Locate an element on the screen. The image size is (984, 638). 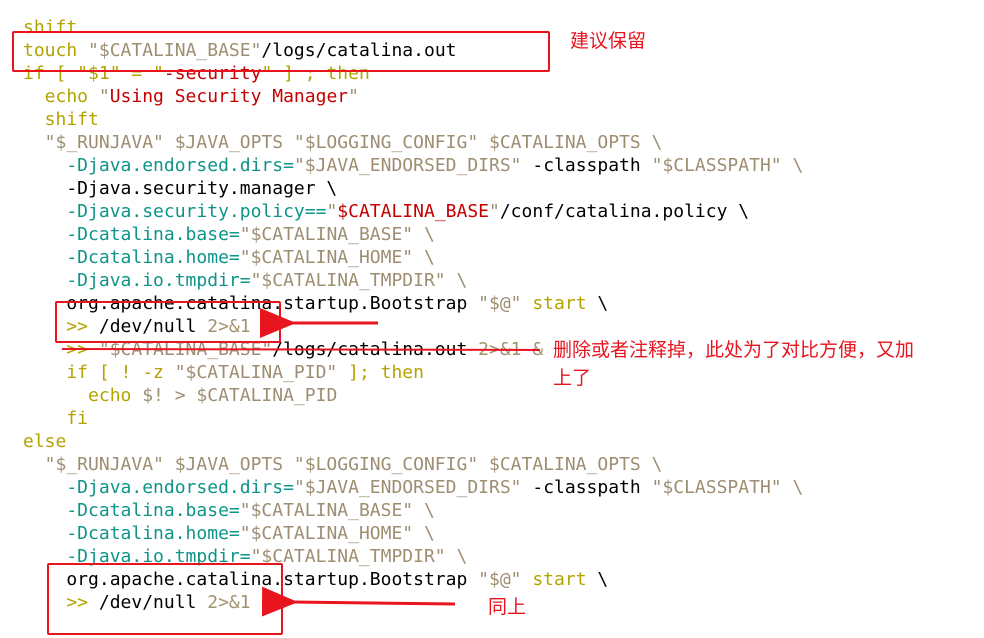
delete-note-line2: 上了 is located at coordinates (572, 378).